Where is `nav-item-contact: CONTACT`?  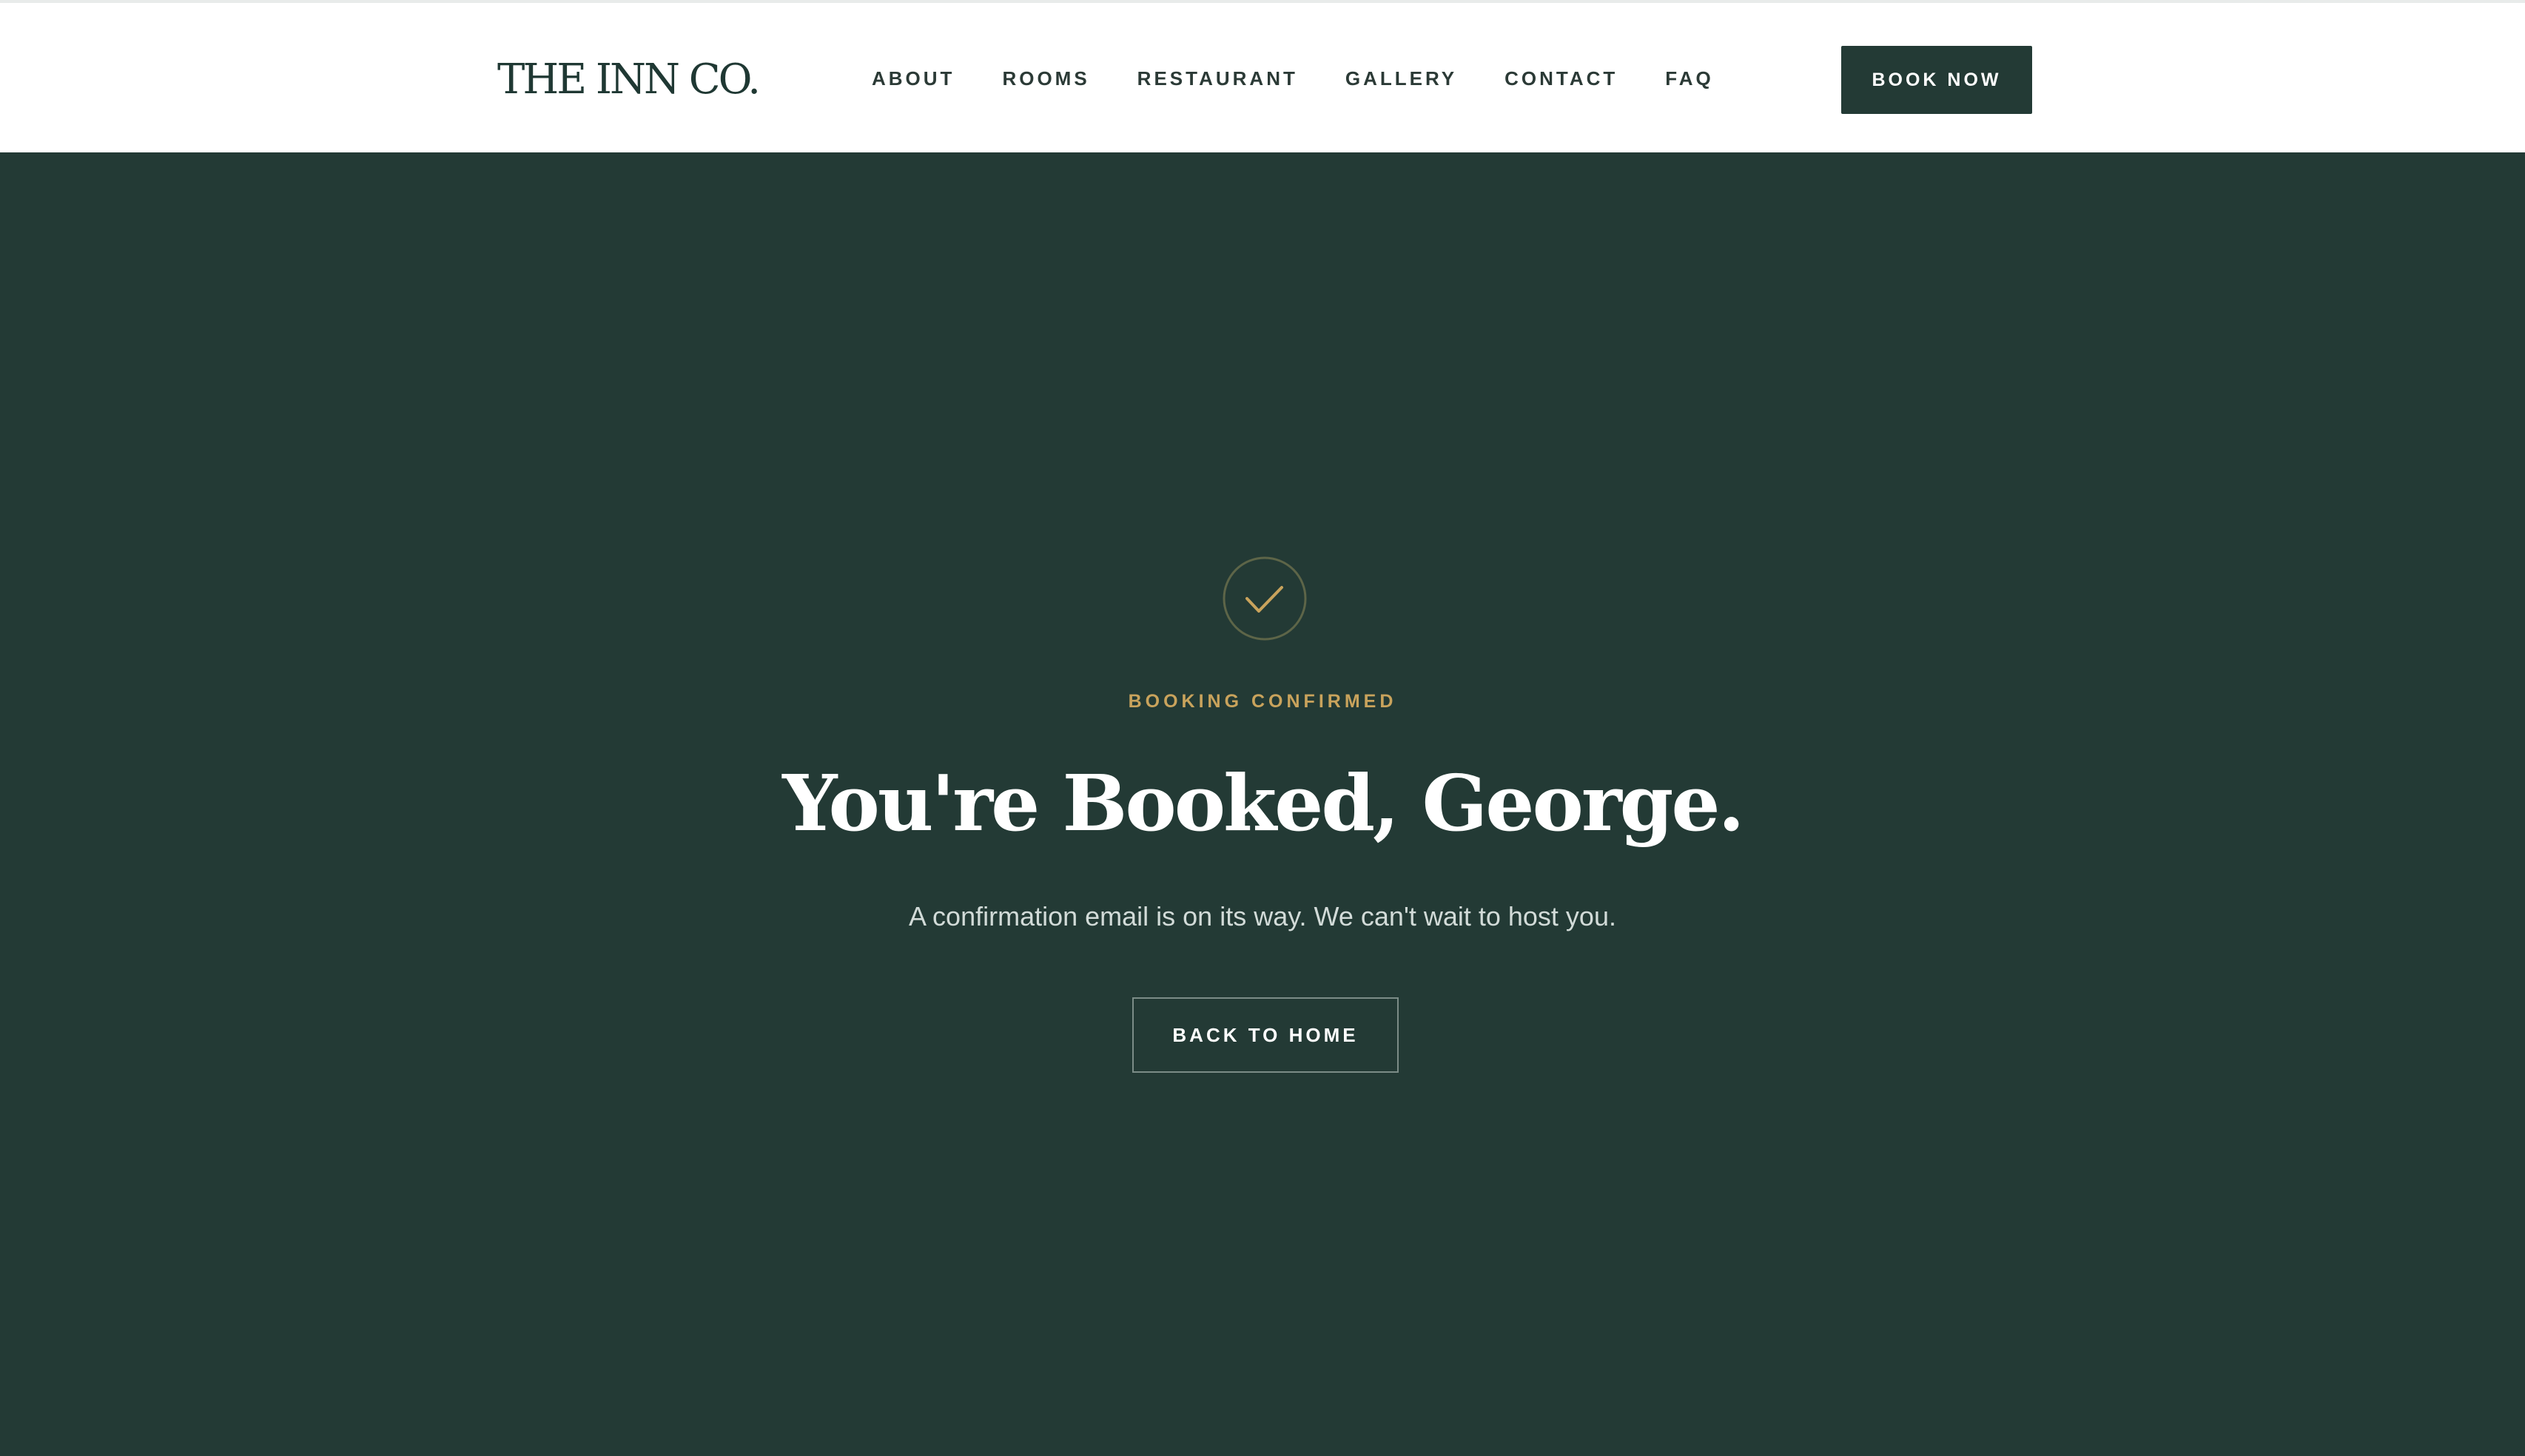 nav-item-contact: CONTACT is located at coordinates (1561, 78).